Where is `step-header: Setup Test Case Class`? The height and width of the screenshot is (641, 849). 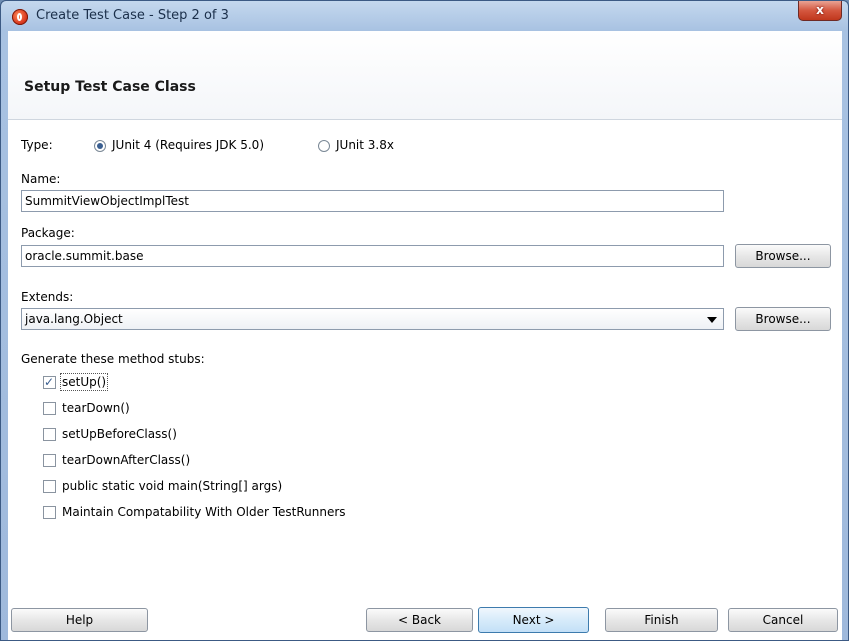 step-header: Setup Test Case Class is located at coordinates (425, 75).